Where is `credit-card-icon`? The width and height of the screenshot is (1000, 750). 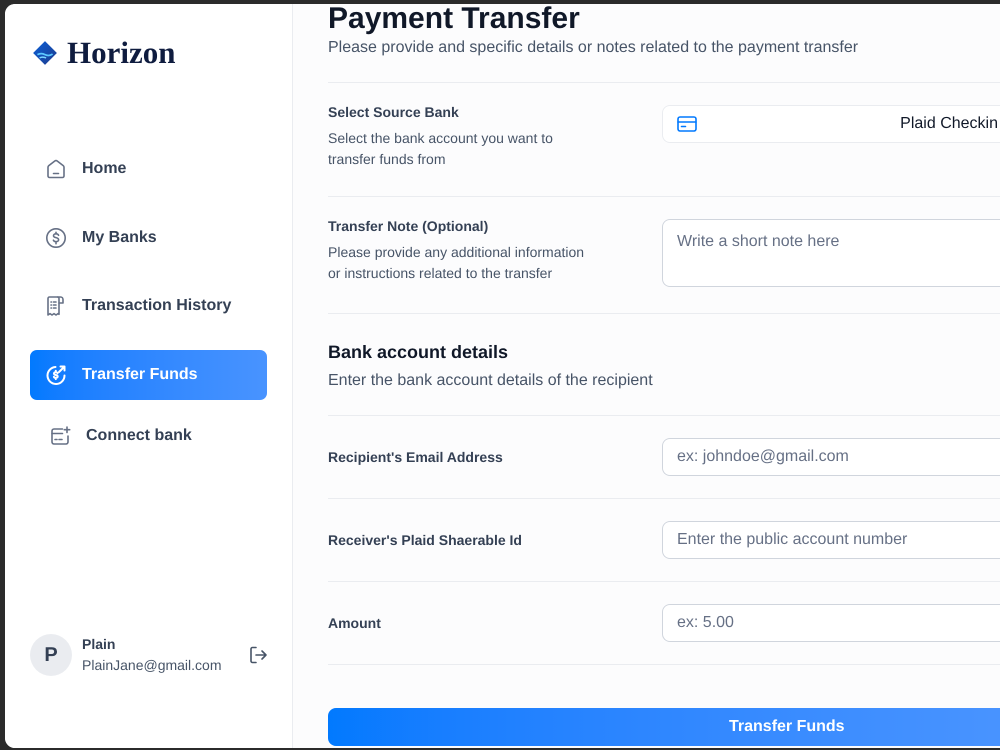 credit-card-icon is located at coordinates (687, 124).